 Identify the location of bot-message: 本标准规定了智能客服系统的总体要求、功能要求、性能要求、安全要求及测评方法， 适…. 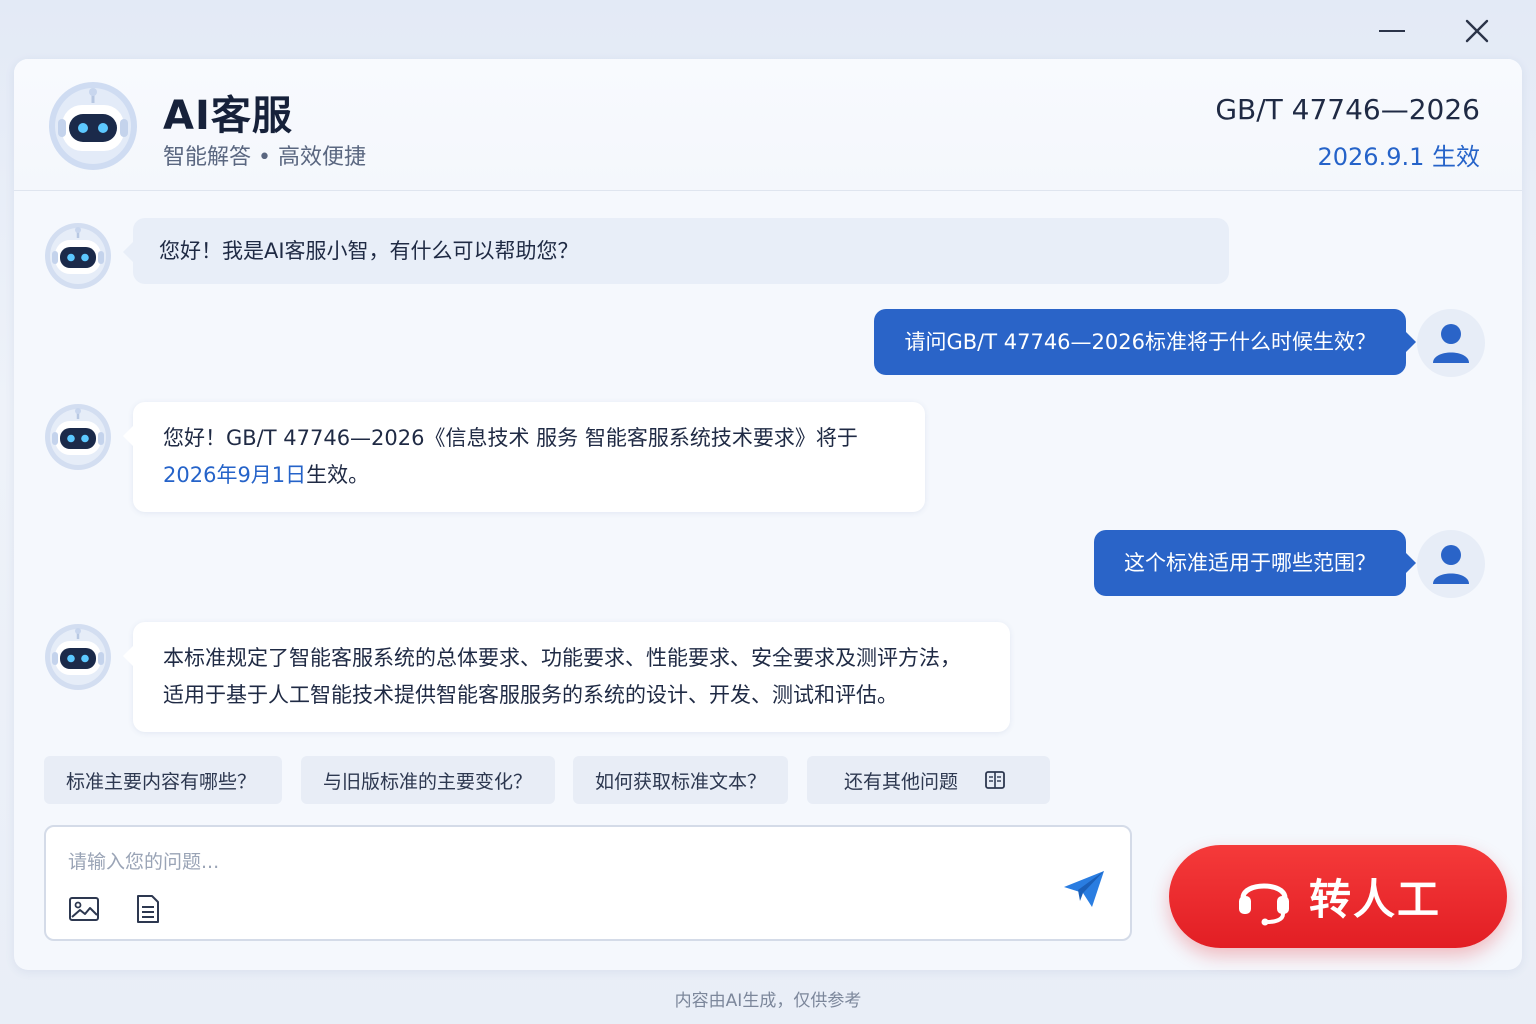
(566, 677).